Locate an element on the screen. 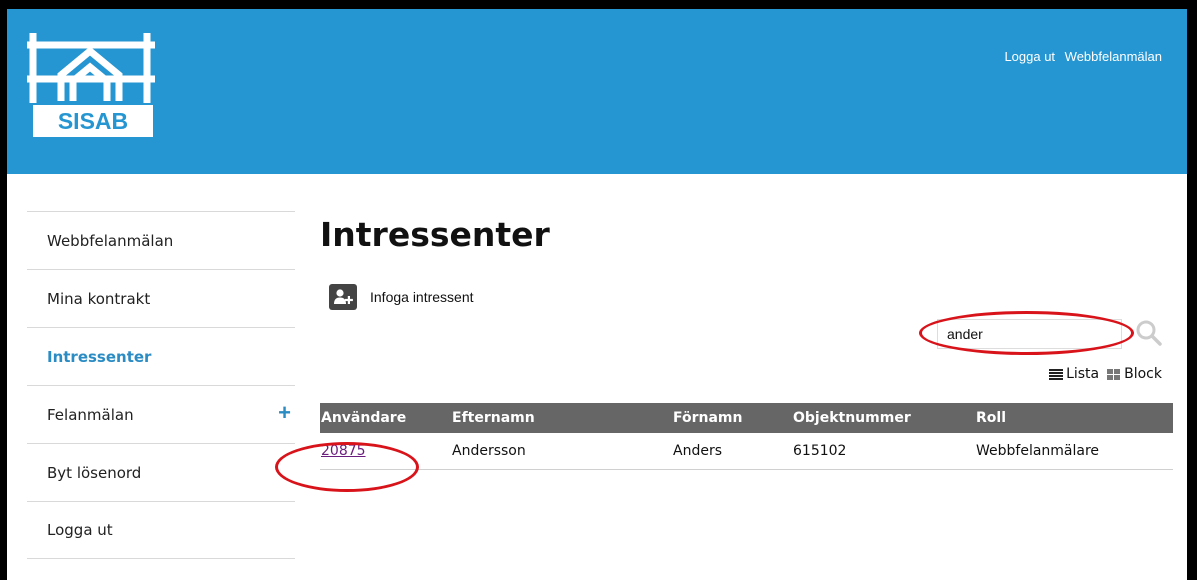 This screenshot has height=580, width=1197. list-view-button: Lista is located at coordinates (1074, 374).